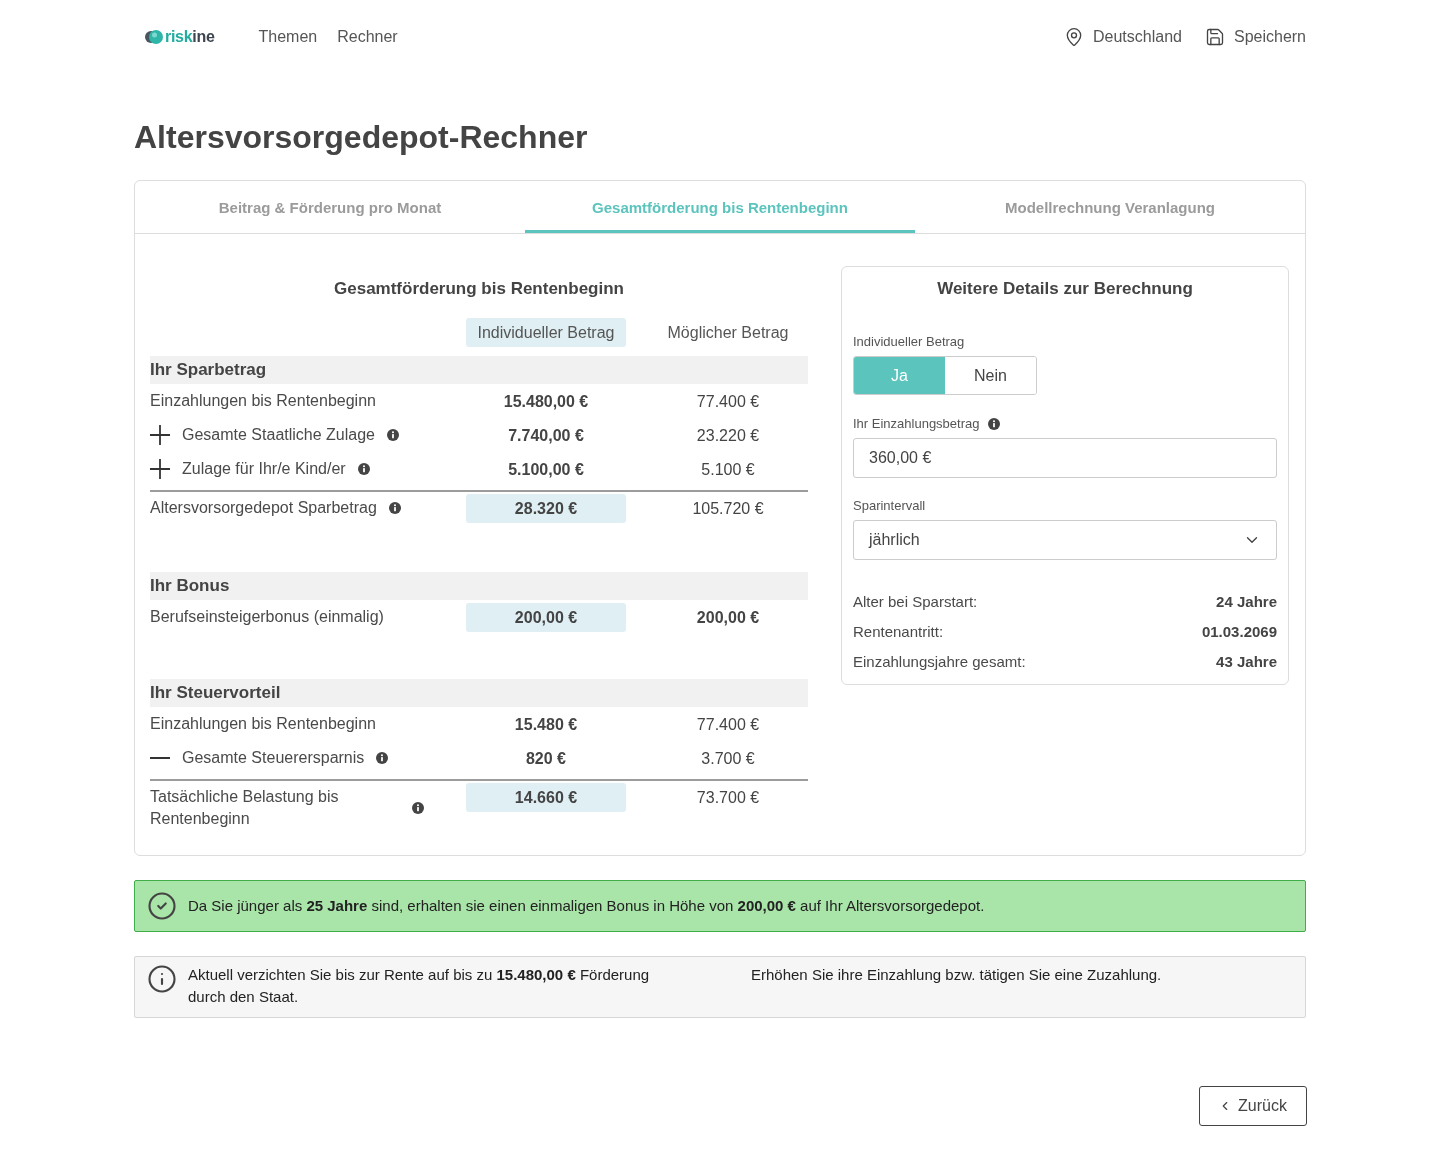 The image size is (1440, 1150). Describe the element at coordinates (1065, 540) in the screenshot. I see `interval-select: jährlich` at that location.